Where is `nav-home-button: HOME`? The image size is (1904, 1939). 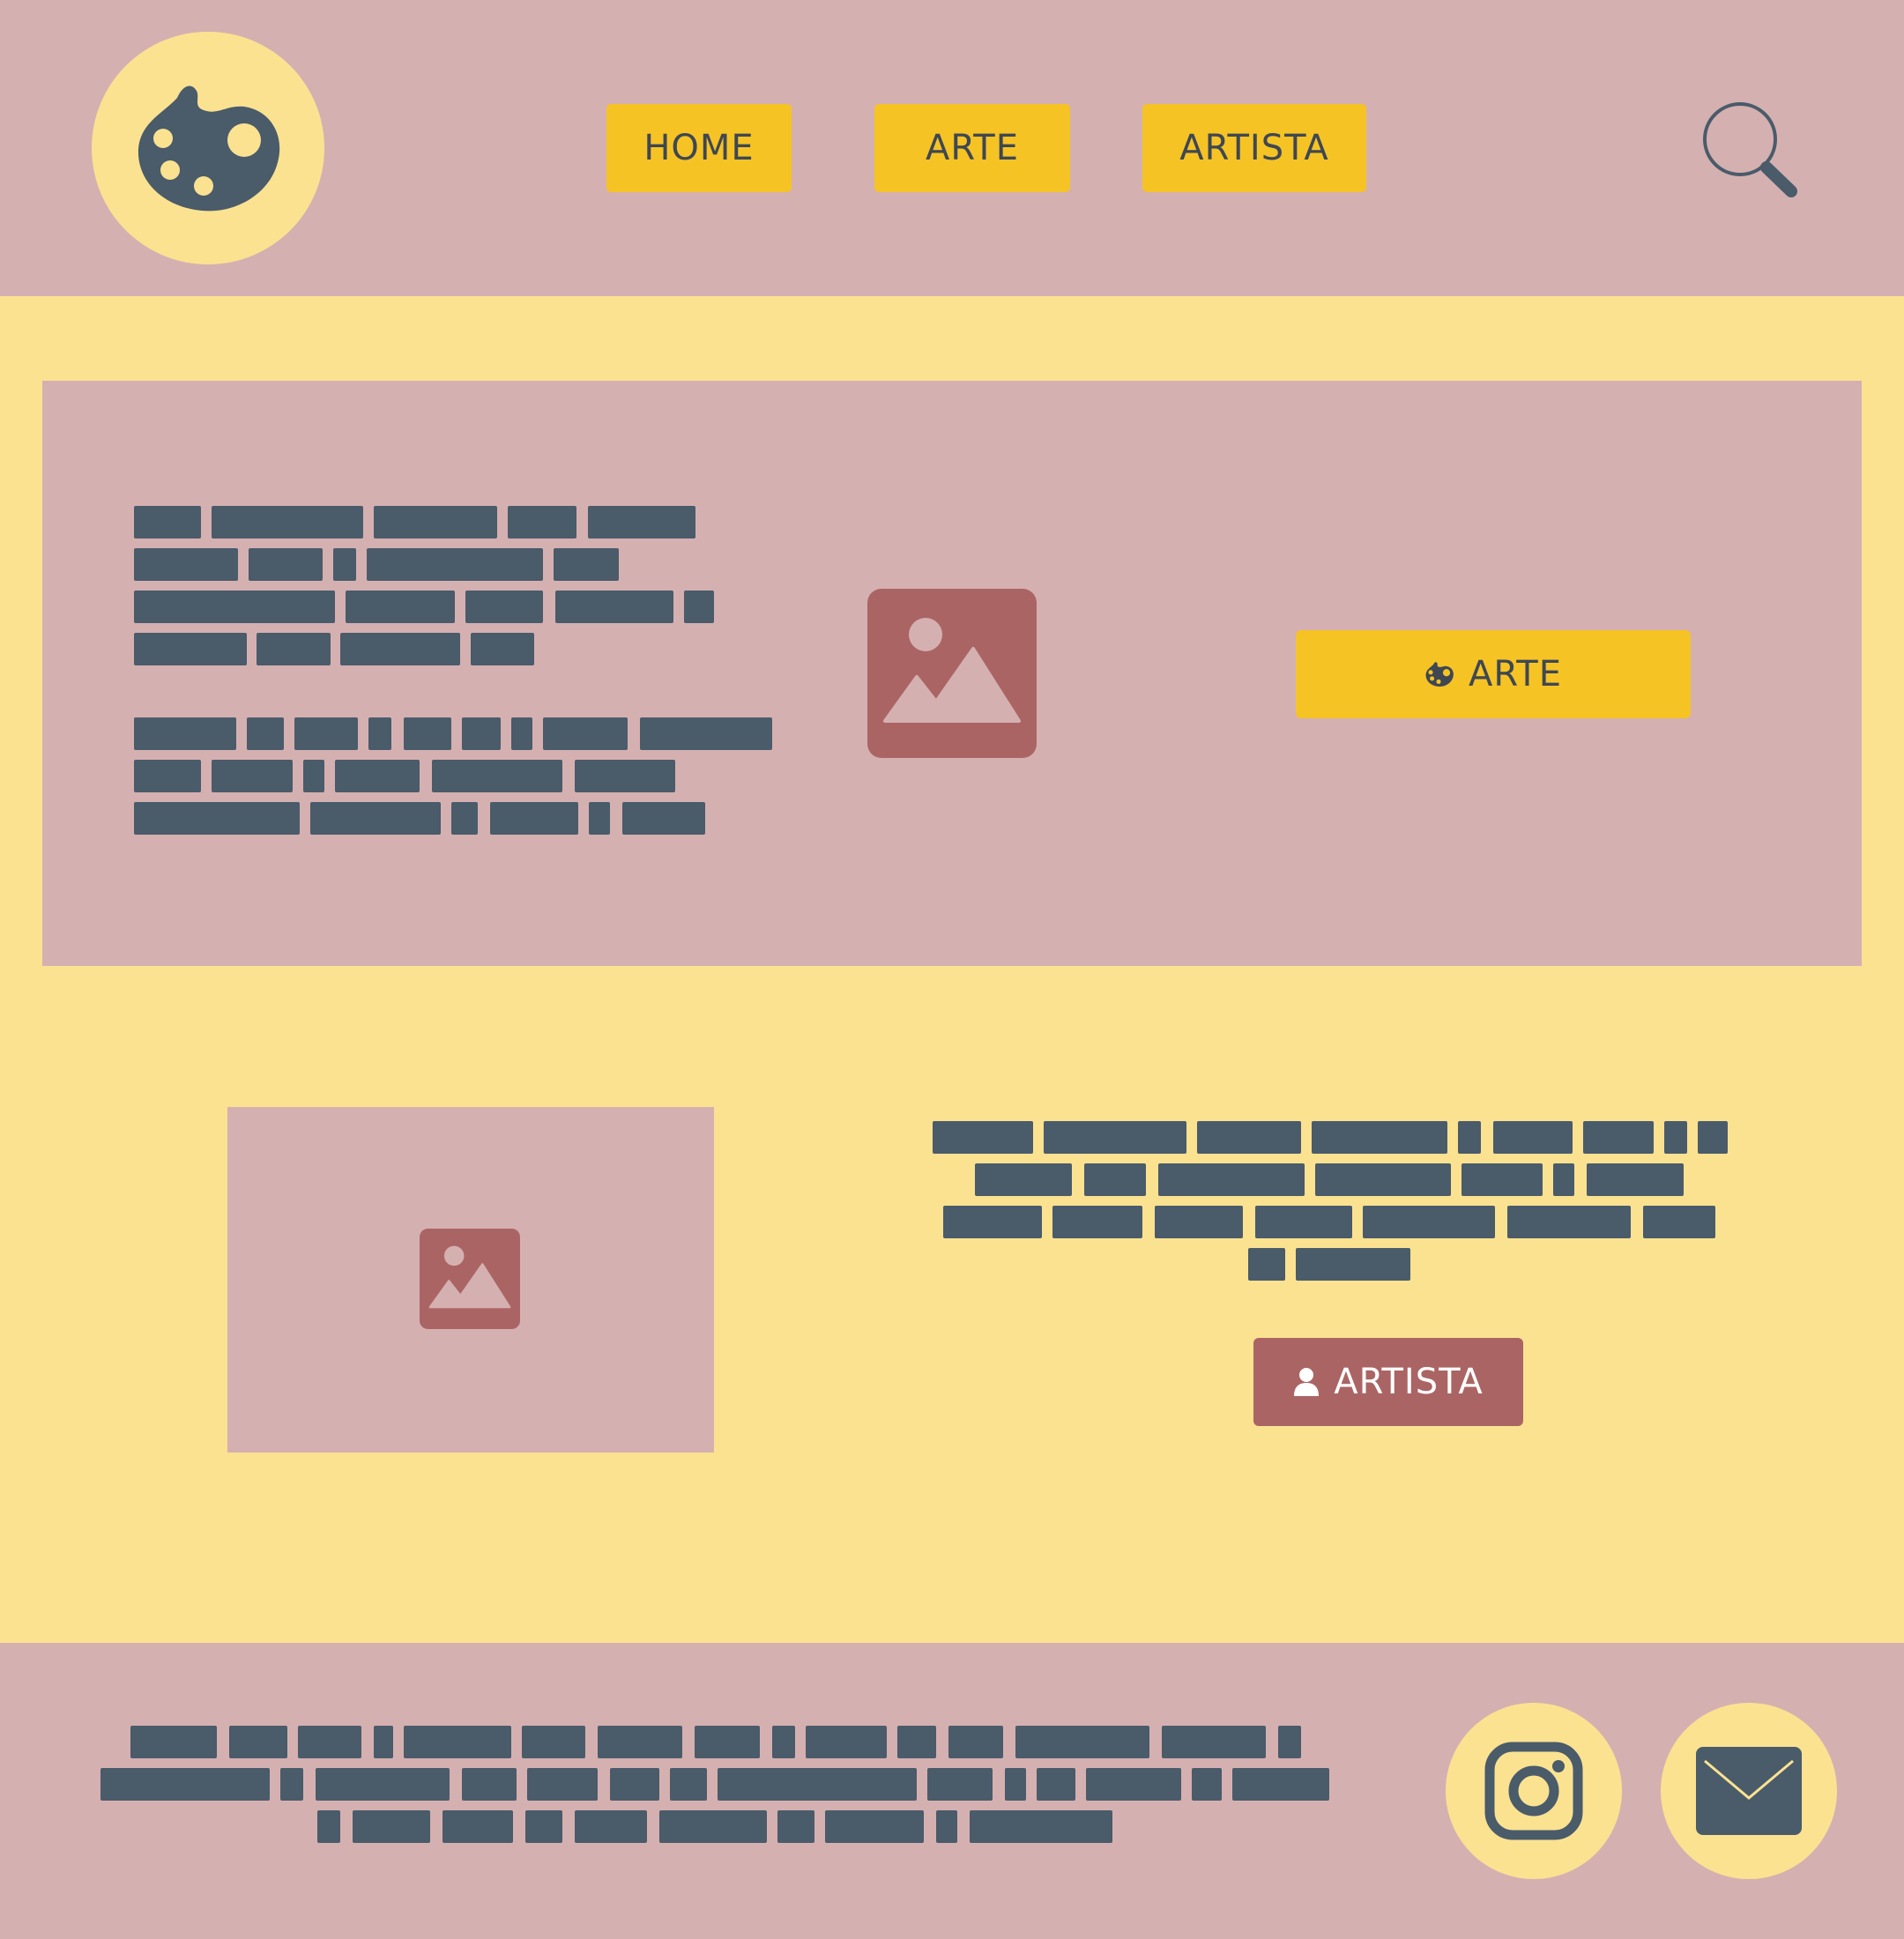
nav-home-button: HOME is located at coordinates (699, 148).